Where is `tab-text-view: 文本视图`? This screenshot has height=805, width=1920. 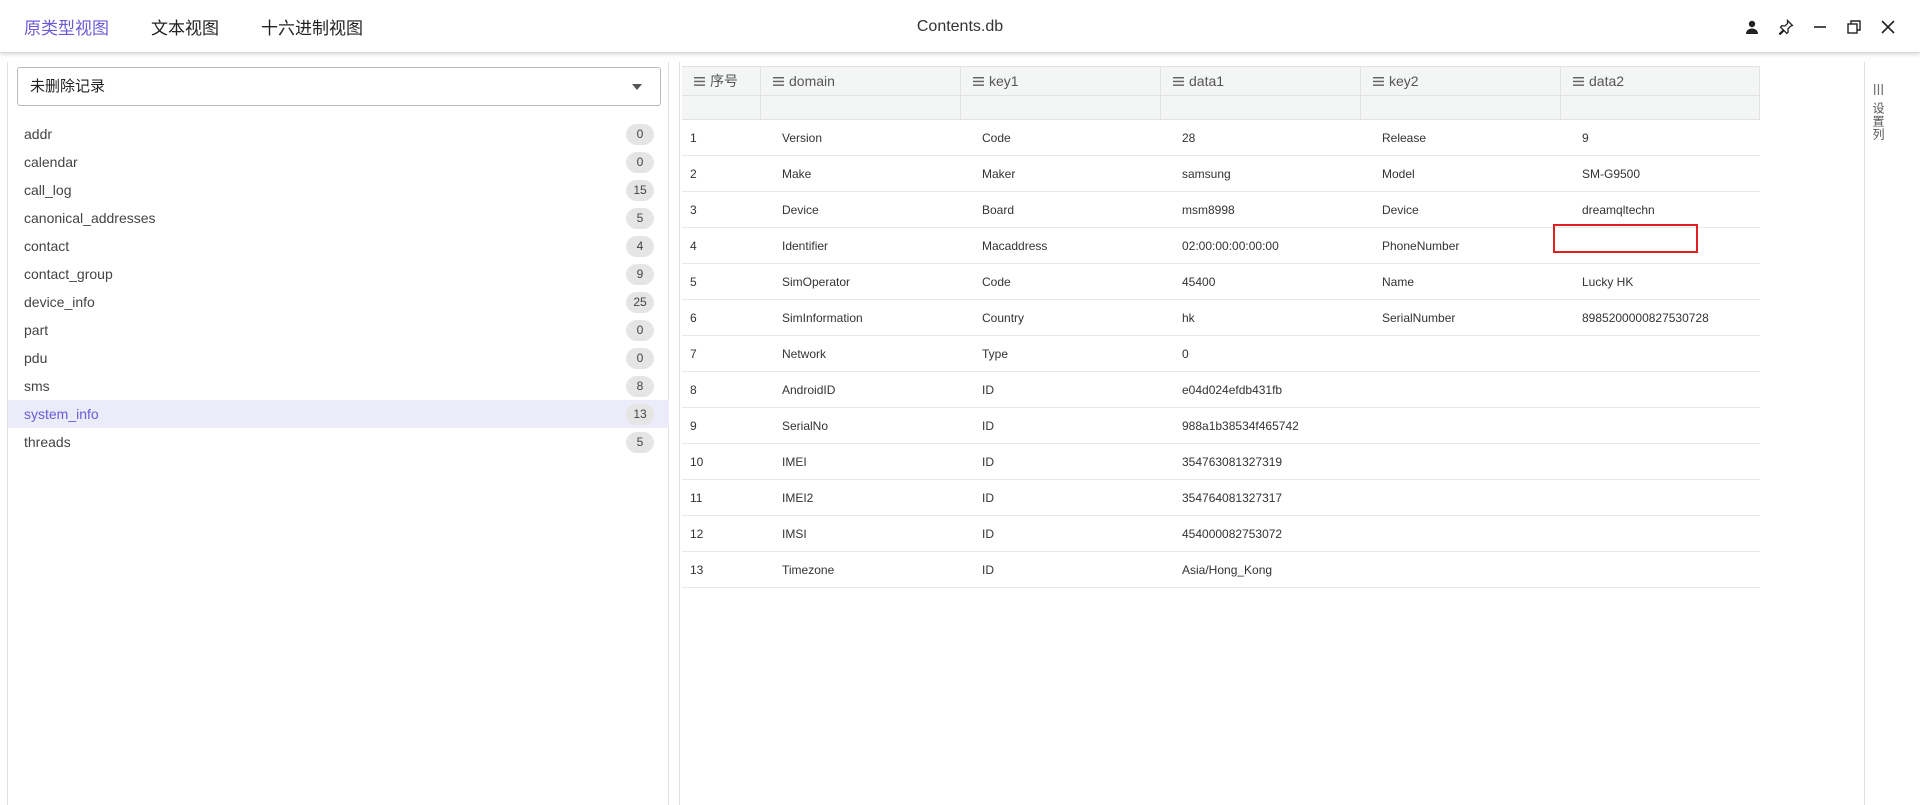 tab-text-view: 文本视图 is located at coordinates (185, 26).